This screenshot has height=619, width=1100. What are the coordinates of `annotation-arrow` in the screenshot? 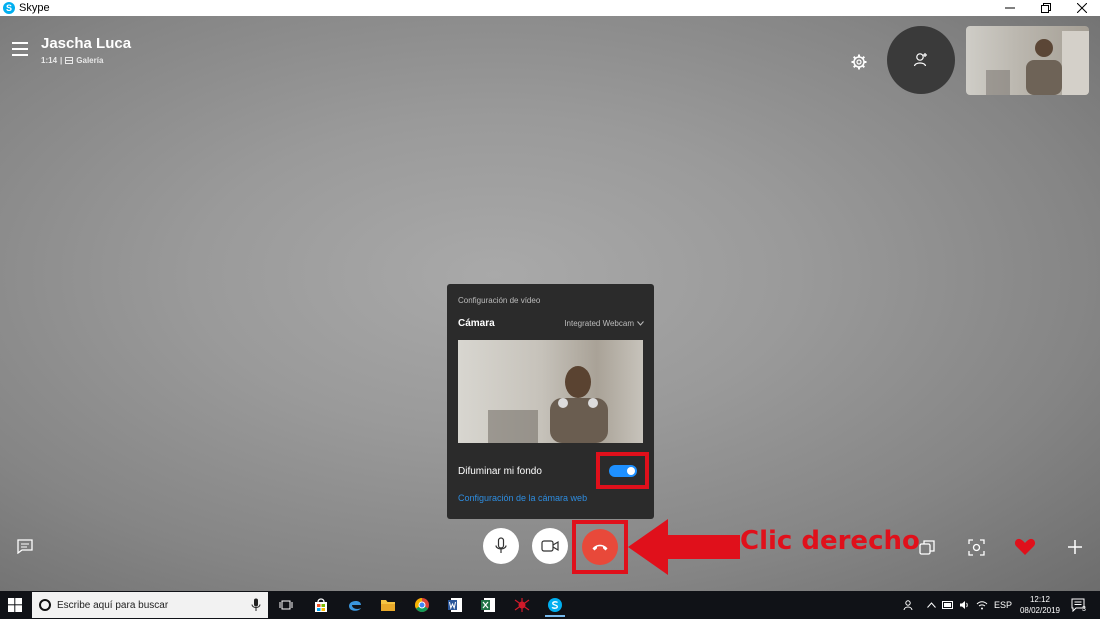 It's located at (684, 547).